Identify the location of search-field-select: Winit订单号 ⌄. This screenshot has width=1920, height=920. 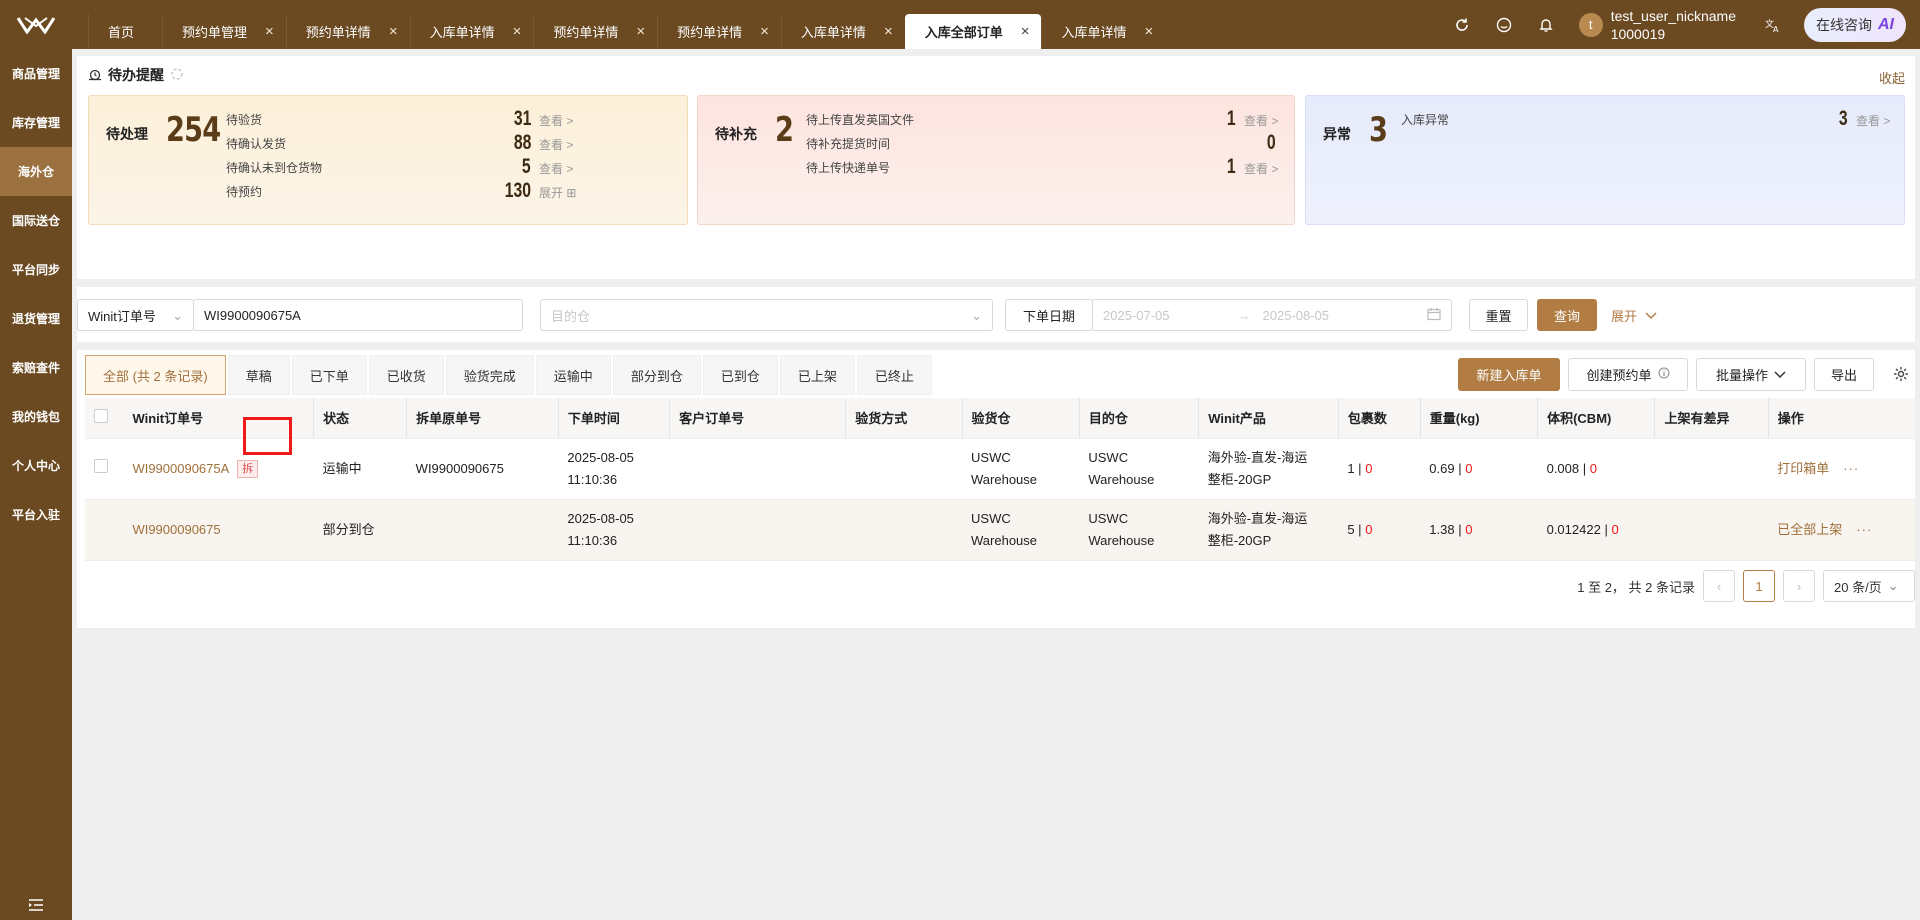
(135, 315).